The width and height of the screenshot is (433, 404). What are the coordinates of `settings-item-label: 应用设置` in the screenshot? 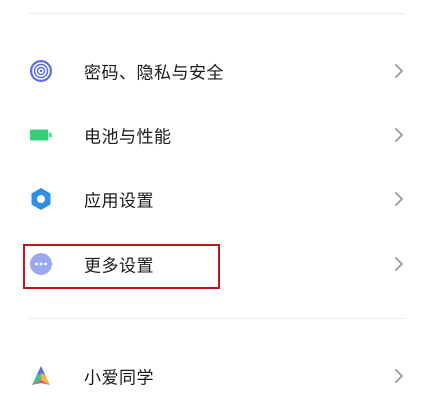 It's located at (119, 201).